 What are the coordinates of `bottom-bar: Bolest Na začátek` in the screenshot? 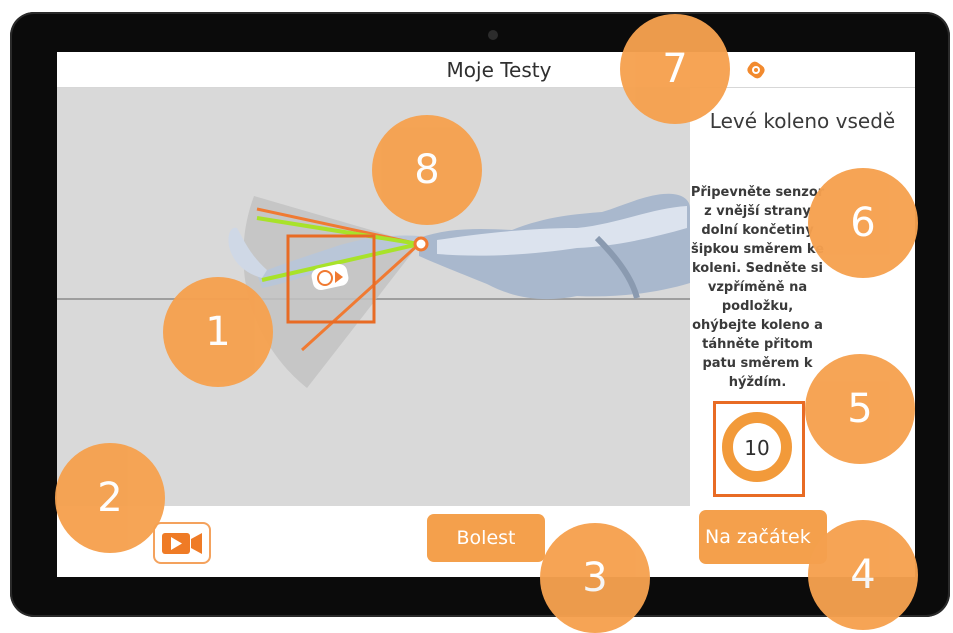 It's located at (486, 541).